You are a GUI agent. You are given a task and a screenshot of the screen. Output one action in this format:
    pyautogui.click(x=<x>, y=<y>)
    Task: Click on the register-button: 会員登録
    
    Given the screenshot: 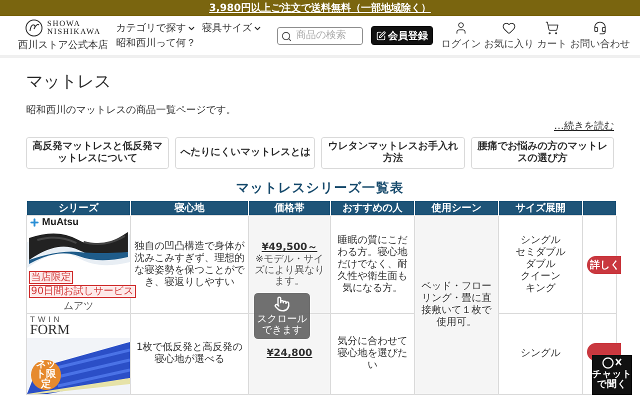 What is the action you would take?
    pyautogui.click(x=402, y=35)
    